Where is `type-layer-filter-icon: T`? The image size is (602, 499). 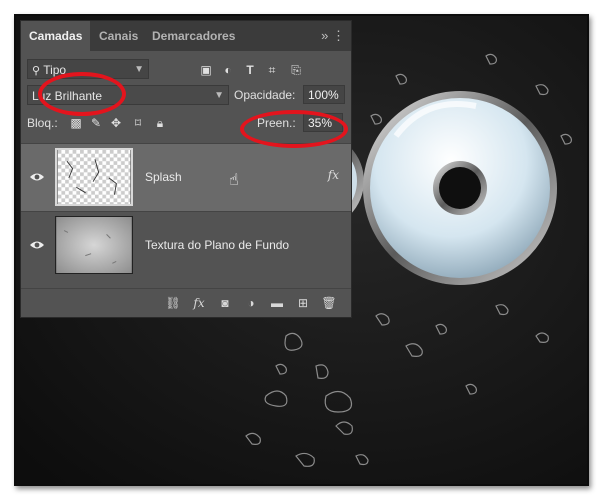 type-layer-filter-icon: T is located at coordinates (250, 70).